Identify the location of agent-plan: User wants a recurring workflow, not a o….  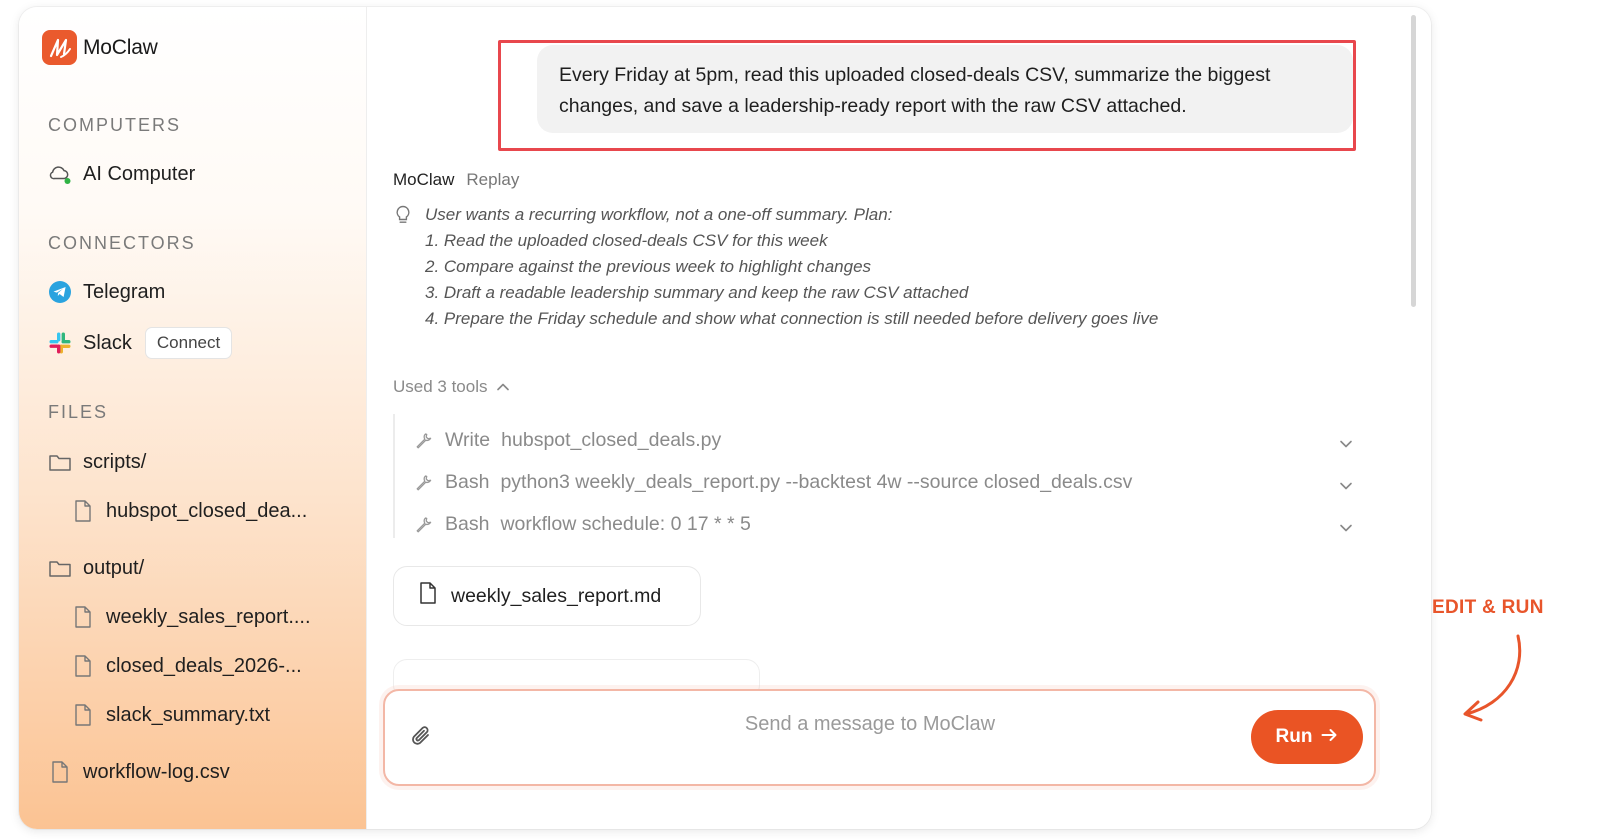
(845, 267).